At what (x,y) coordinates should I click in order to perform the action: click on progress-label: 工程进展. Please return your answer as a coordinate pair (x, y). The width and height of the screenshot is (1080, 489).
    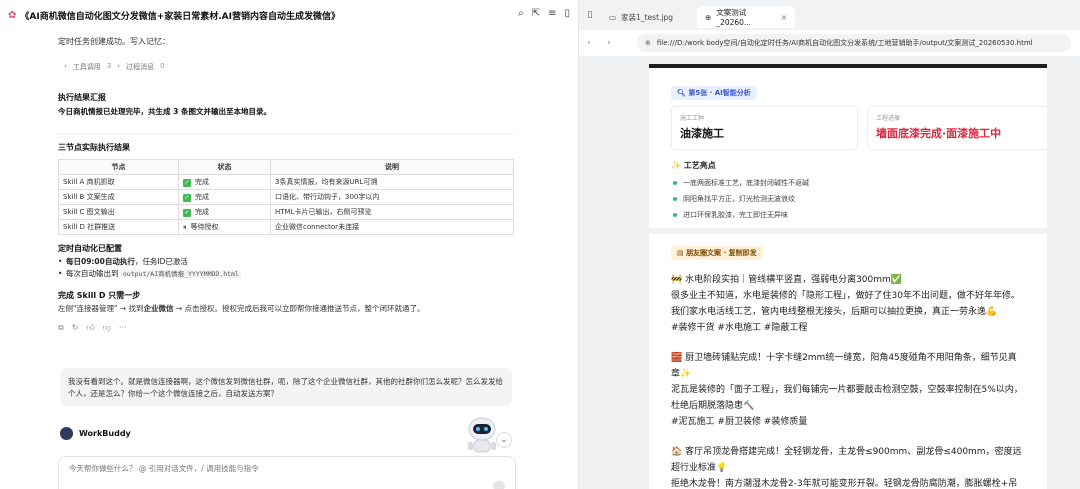
    Looking at the image, I should click on (888, 118).